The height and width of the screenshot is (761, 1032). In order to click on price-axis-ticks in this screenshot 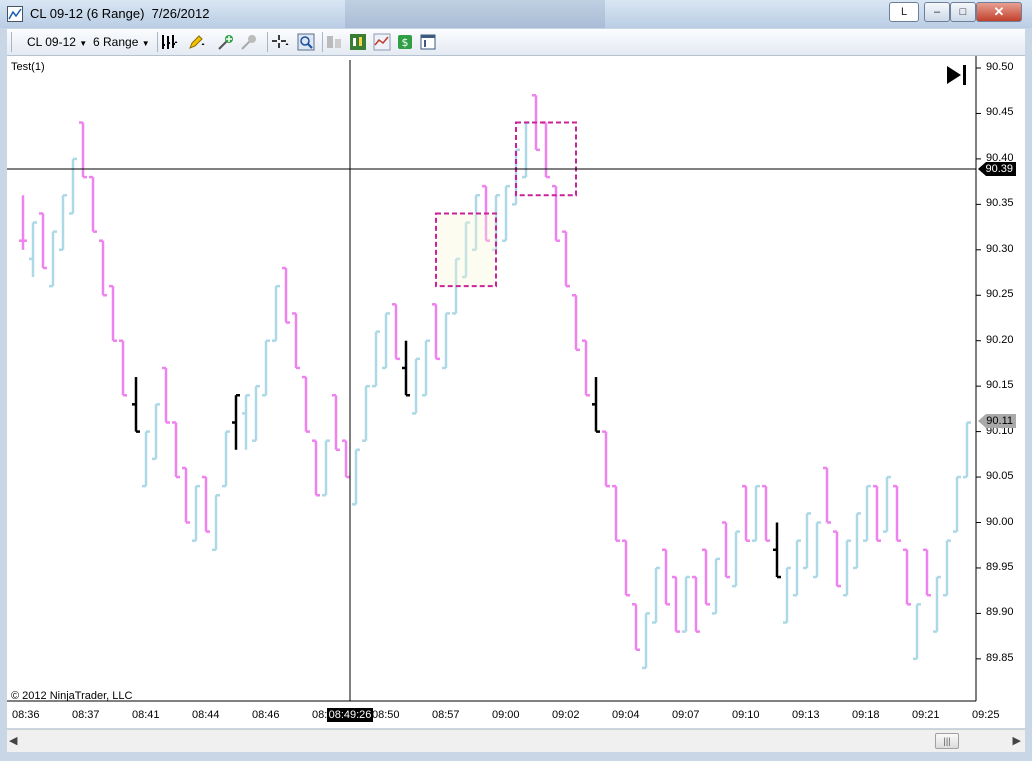, I will do `click(978, 363)`.